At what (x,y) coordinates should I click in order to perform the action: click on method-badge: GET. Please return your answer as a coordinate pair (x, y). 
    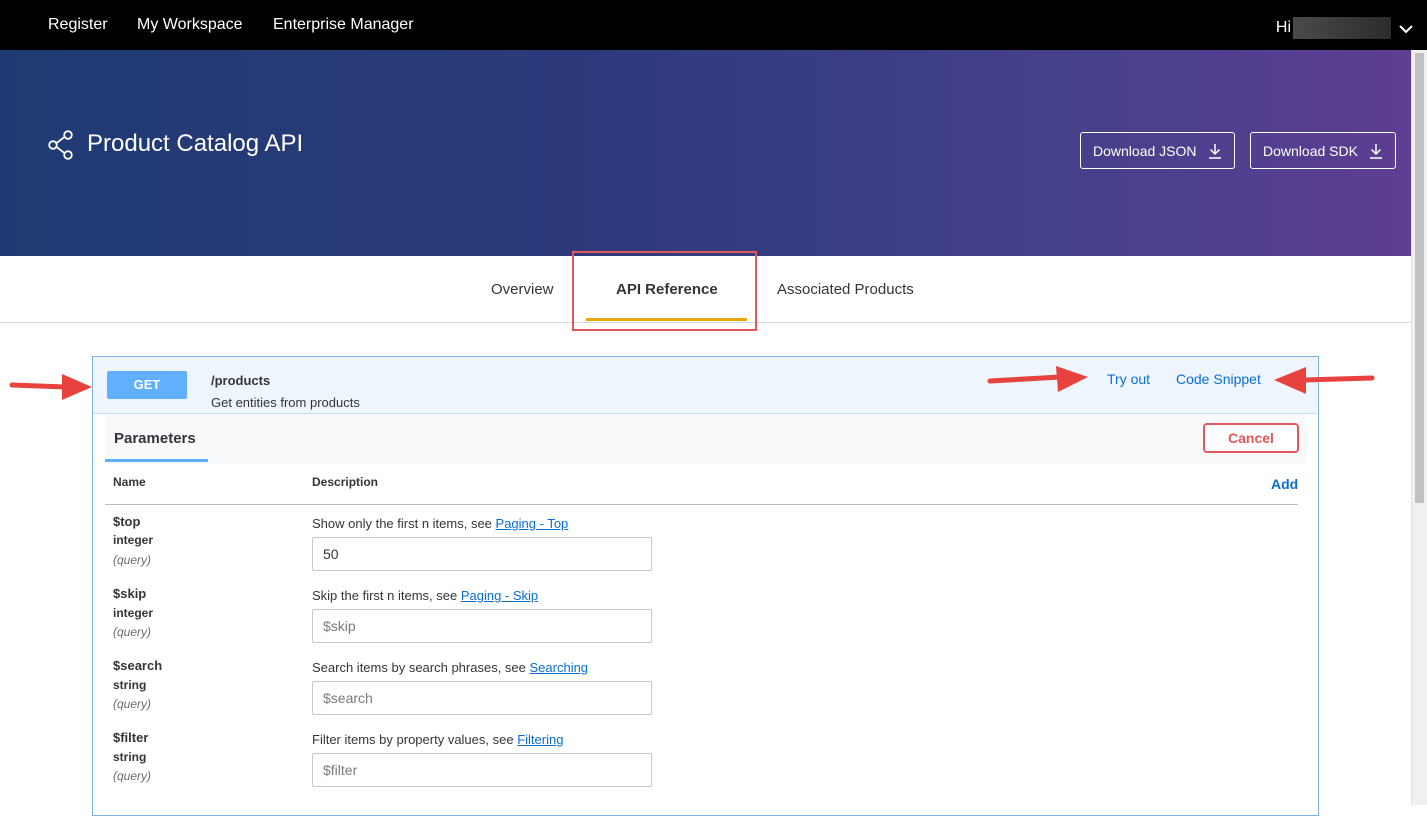
    Looking at the image, I should click on (147, 385).